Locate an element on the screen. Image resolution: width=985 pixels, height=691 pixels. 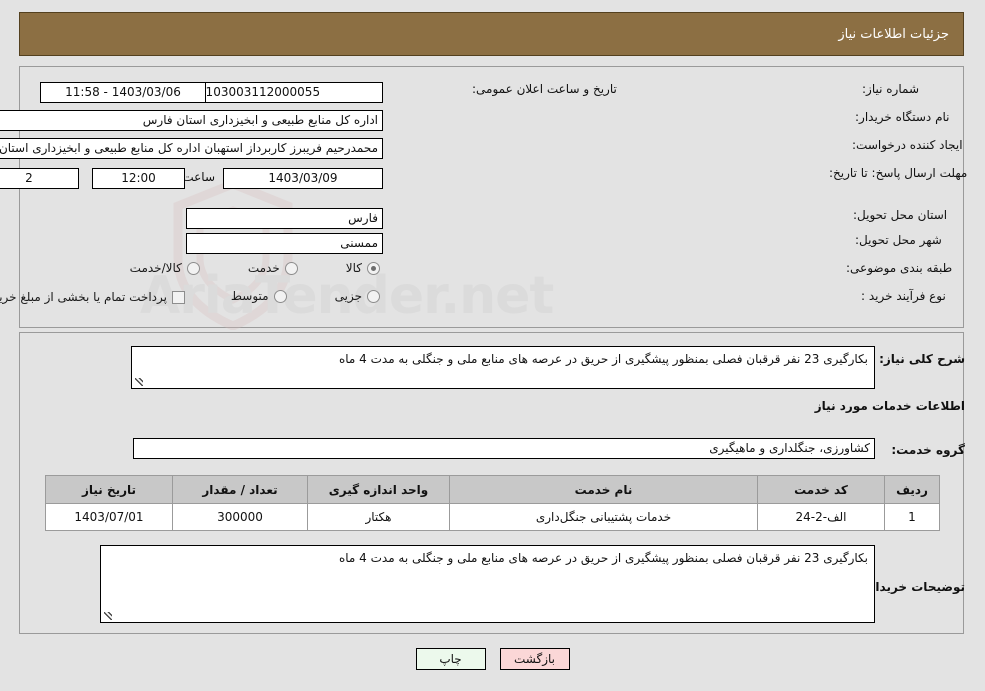
process-type-label: نوع فرآیند خرید : is located at coordinates (903, 296).